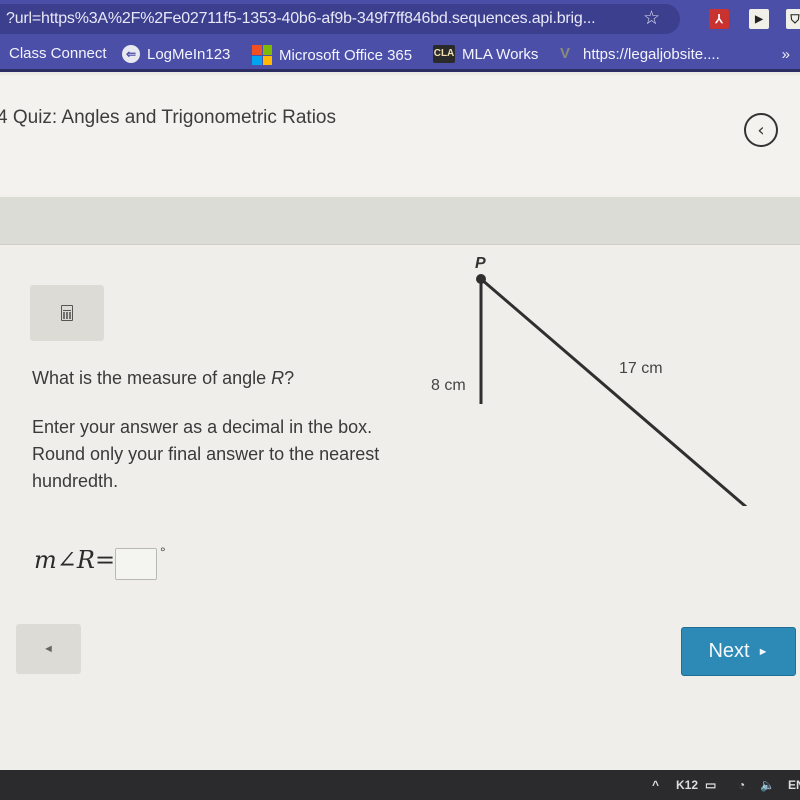 This screenshot has width=800, height=800. Describe the element at coordinates (794, 785) in the screenshot. I see `language-indicator: EN` at that location.